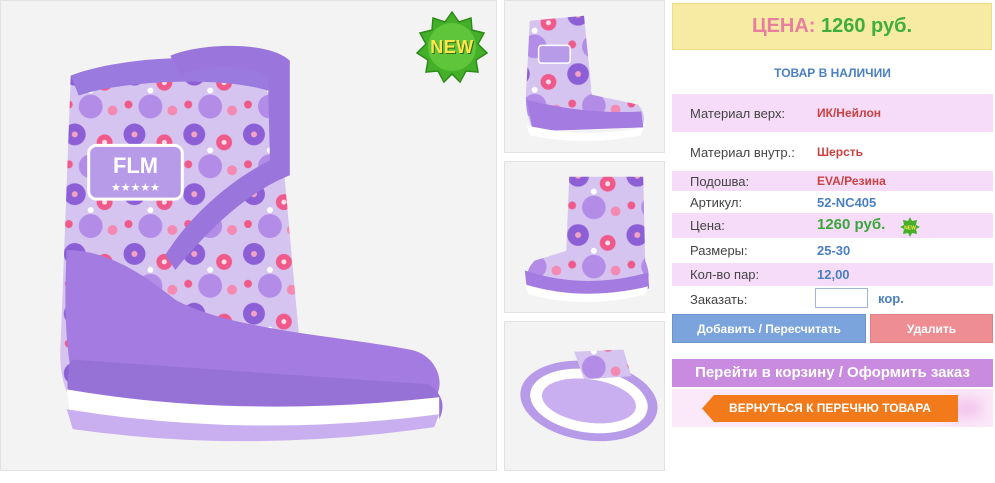  Describe the element at coordinates (851, 224) in the screenshot. I see `spec-value: 1260 руб.` at that location.